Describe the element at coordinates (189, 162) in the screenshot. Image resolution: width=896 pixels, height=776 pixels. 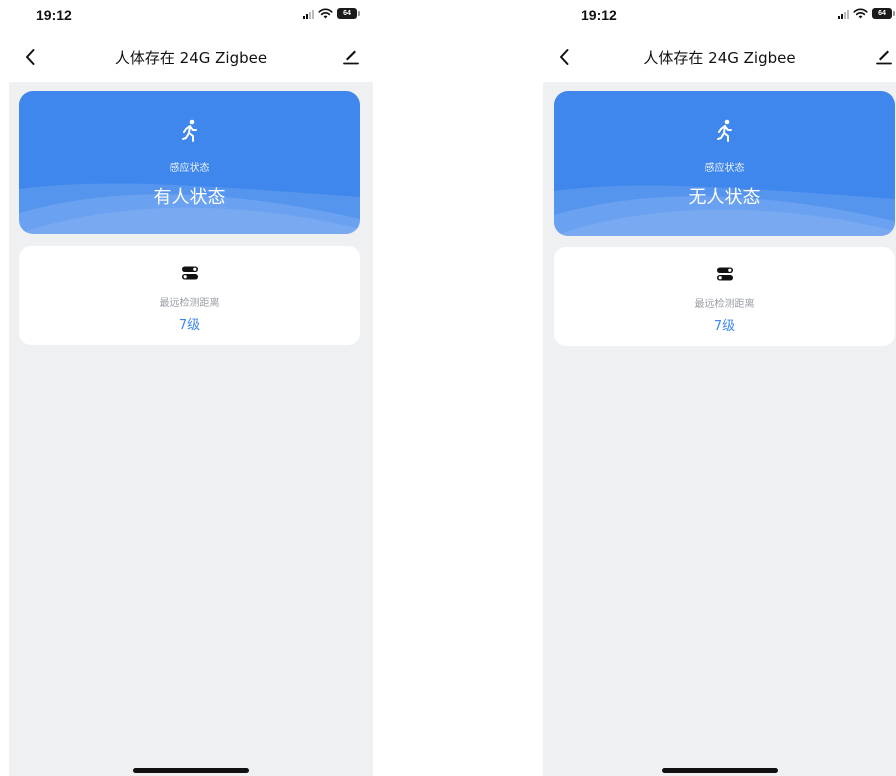
I see `presence-status-card: 感应状态 有人状态` at that location.